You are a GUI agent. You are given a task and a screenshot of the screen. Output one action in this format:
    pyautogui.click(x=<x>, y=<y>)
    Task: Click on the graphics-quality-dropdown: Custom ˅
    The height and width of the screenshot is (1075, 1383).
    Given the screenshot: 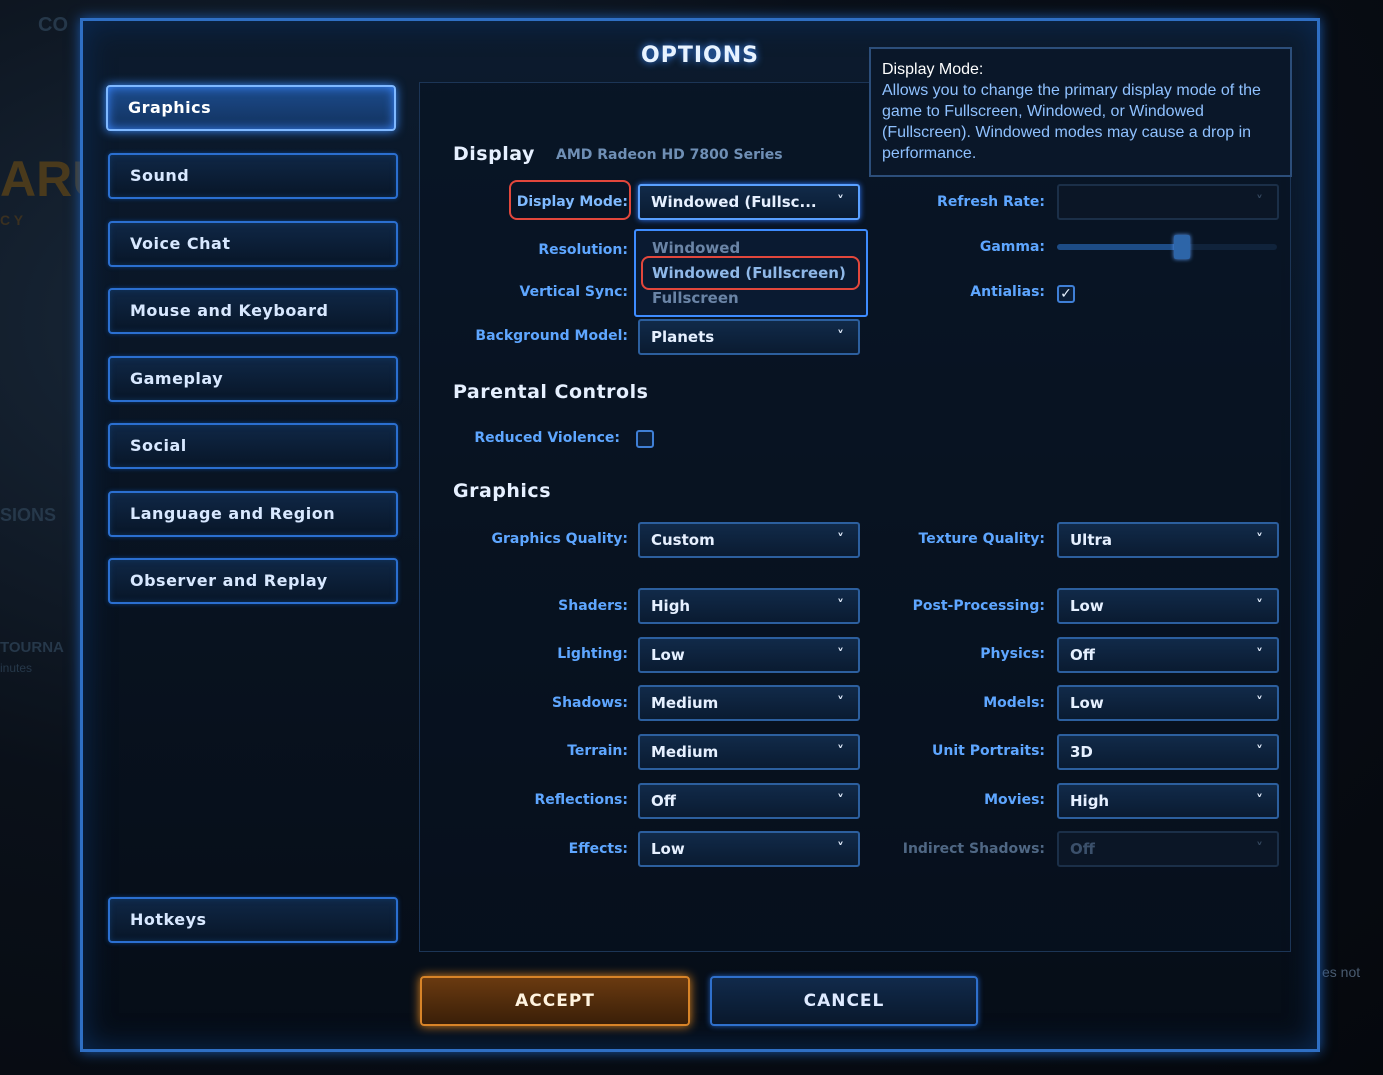 What is the action you would take?
    pyautogui.click(x=749, y=540)
    